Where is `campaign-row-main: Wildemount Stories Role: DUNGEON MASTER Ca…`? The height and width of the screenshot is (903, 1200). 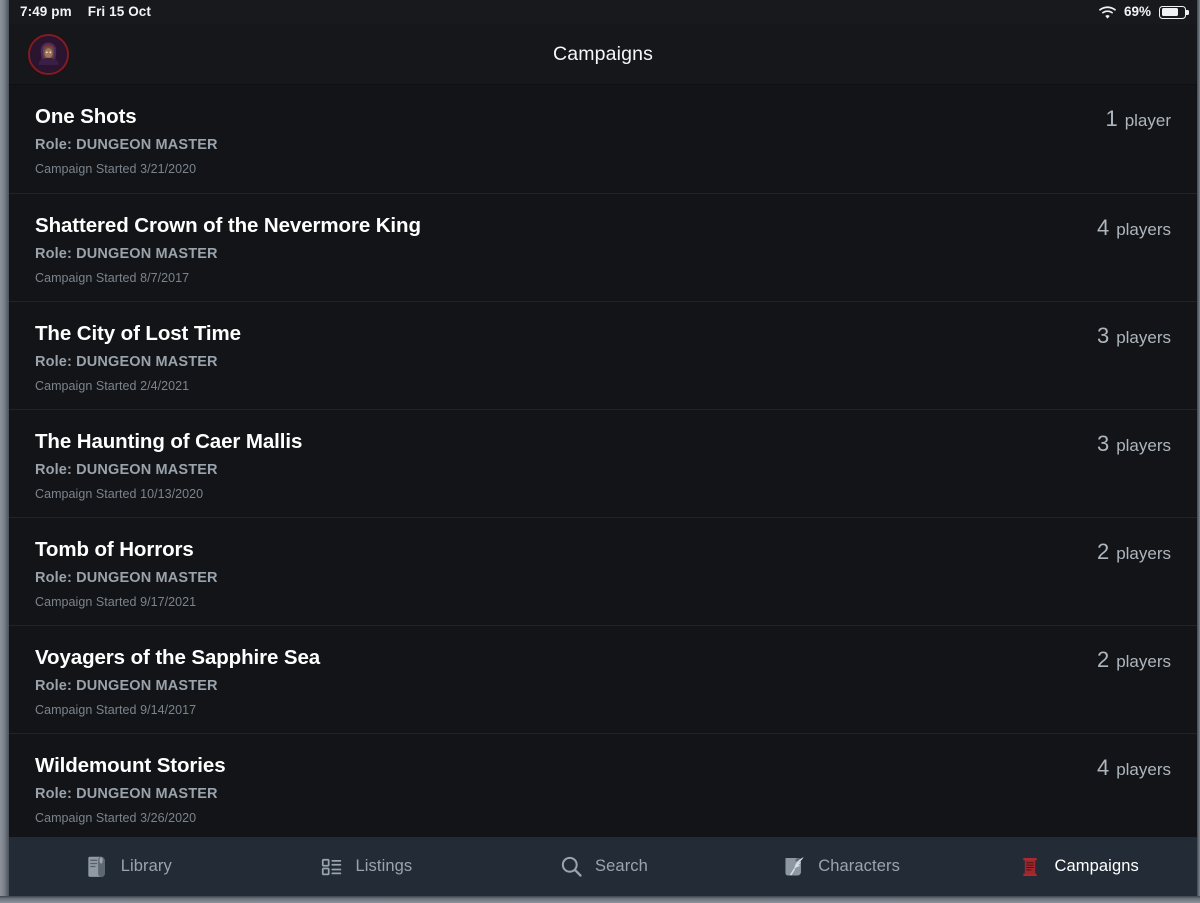 campaign-row-main: Wildemount Stories Role: DUNGEON MASTER Ca… is located at coordinates (566, 789).